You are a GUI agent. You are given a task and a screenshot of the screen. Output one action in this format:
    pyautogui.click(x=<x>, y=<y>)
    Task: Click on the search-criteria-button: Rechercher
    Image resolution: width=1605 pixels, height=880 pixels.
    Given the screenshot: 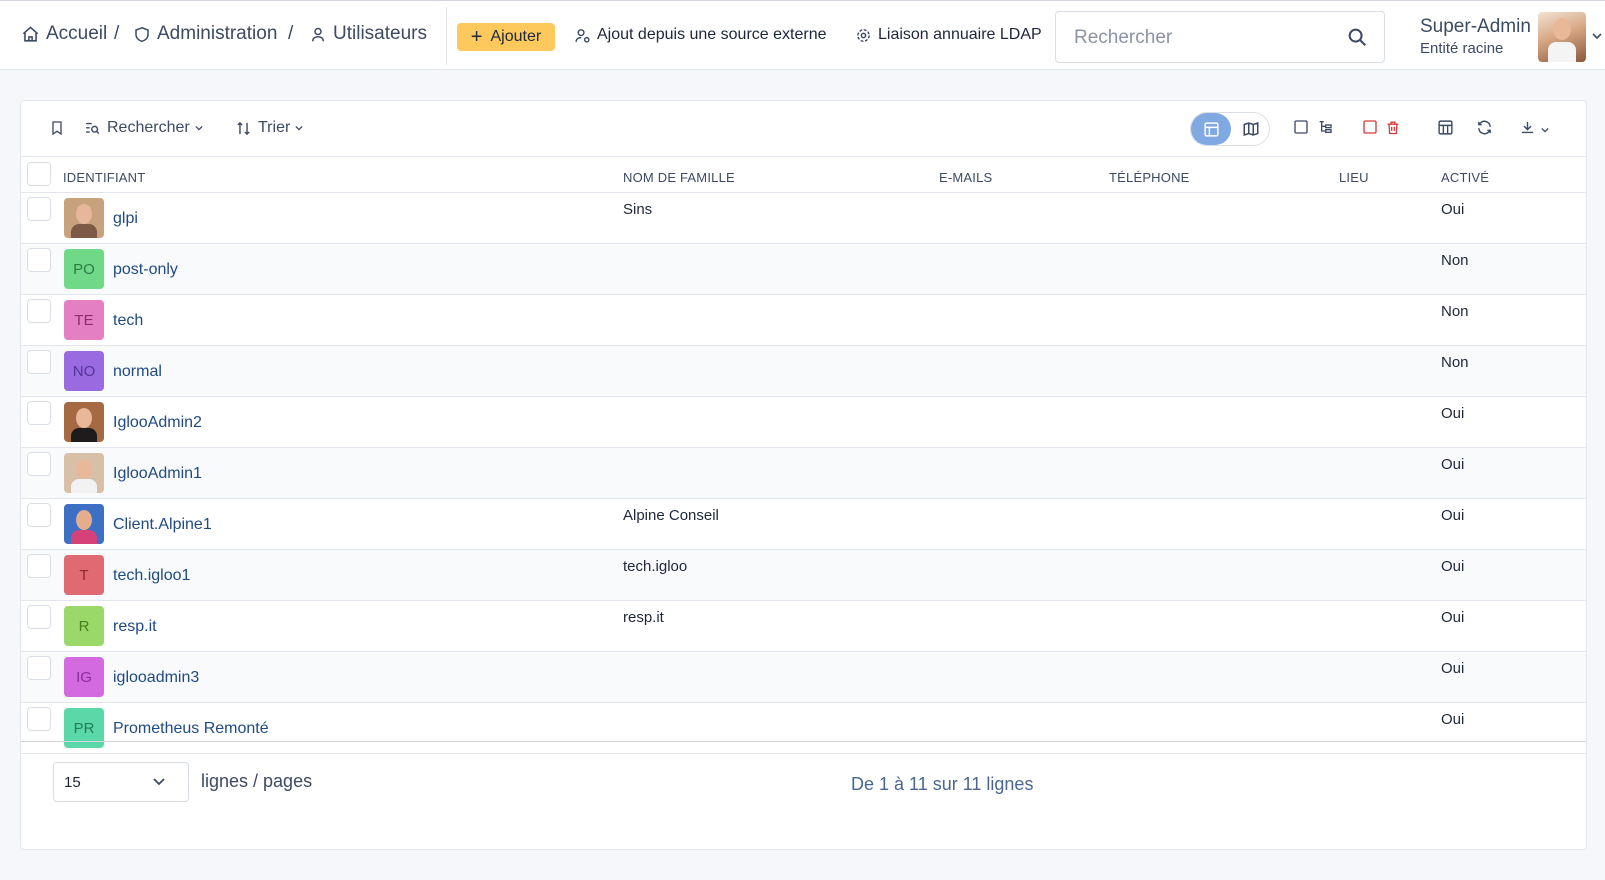 What is the action you would take?
    pyautogui.click(x=147, y=128)
    